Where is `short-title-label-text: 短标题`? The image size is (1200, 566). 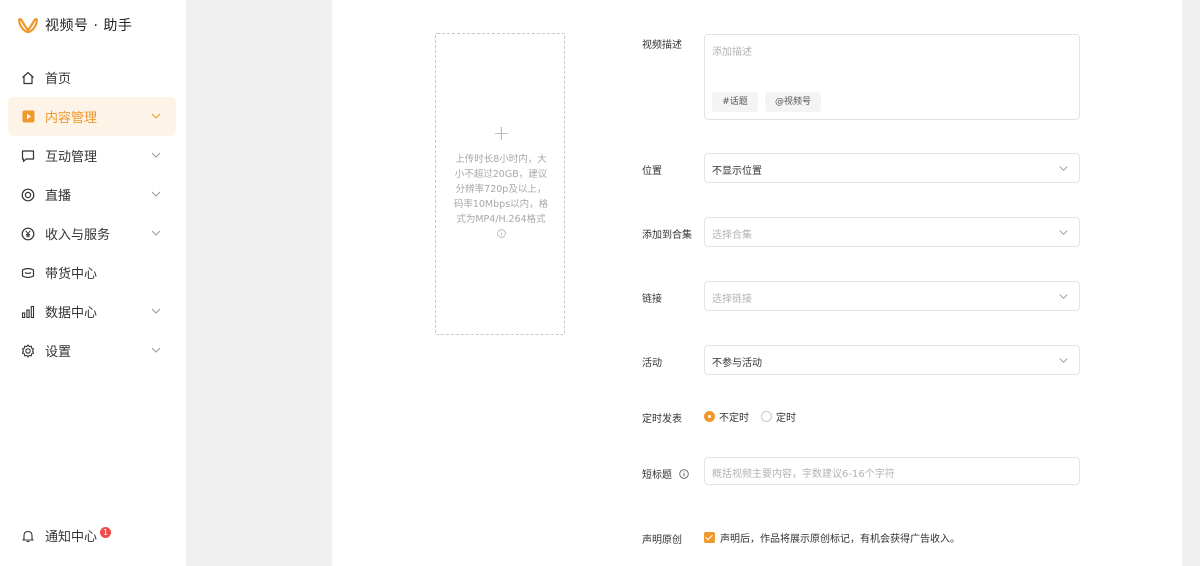
short-title-label-text: 短标题 is located at coordinates (657, 475).